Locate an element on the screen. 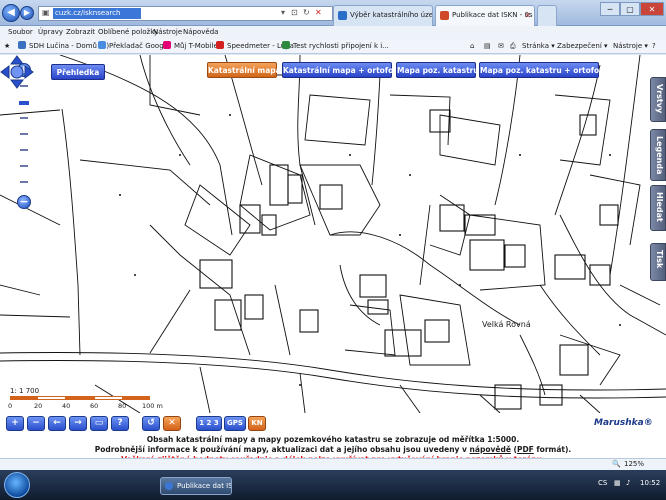 This screenshot has height=500, width=666. tab-iskn: Publikace dat ISKN - 0s :484... ✕ is located at coordinates (485, 15).